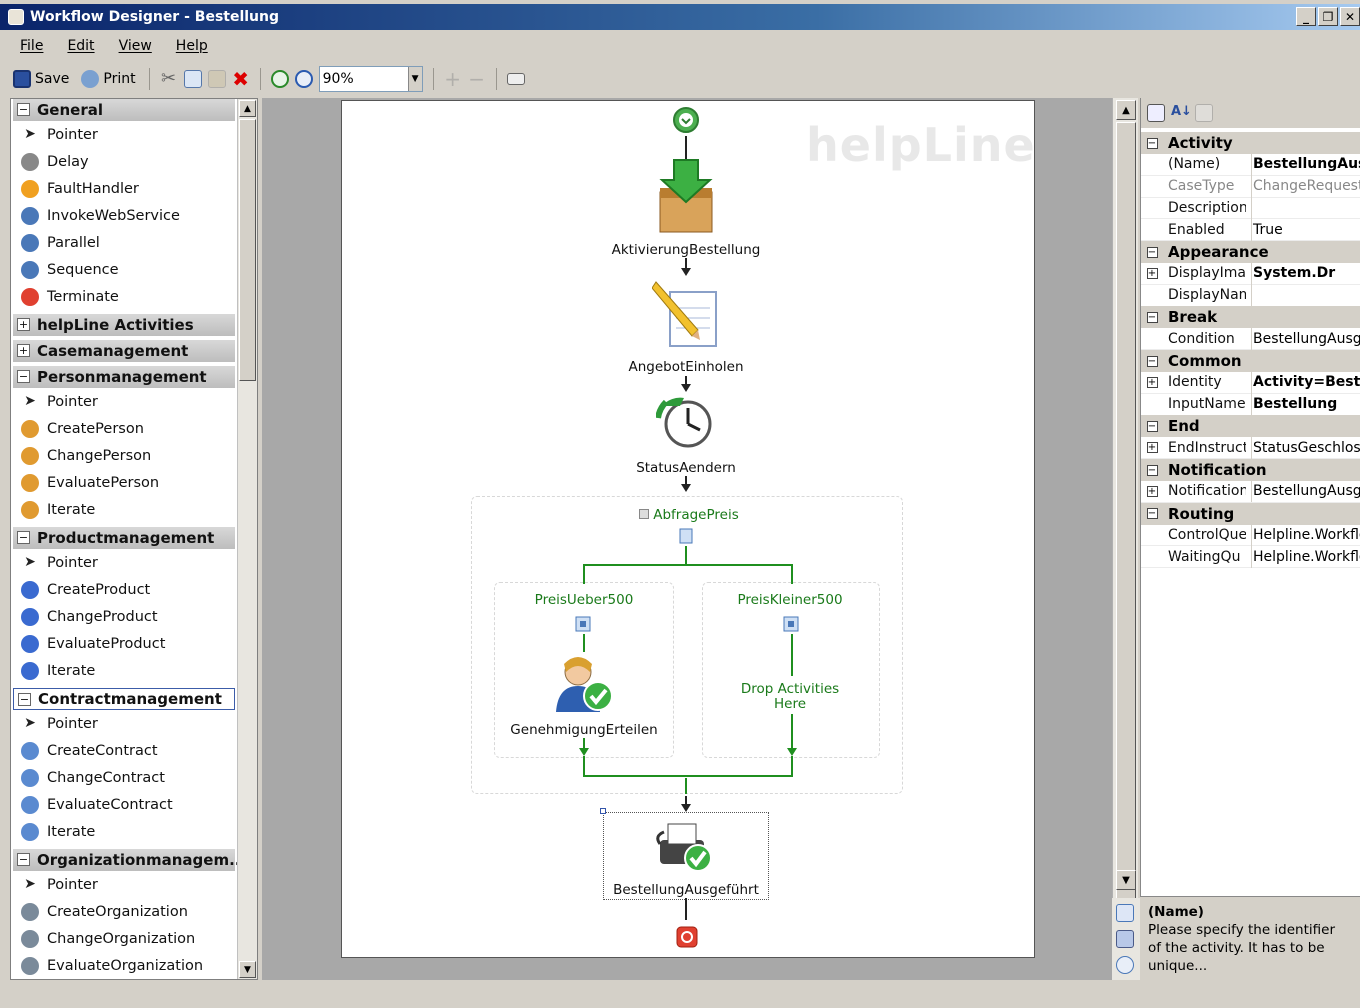 The height and width of the screenshot is (1008, 1360). What do you see at coordinates (1250, 273) in the screenshot?
I see `property-row: + DisplayImag System.Dr` at bounding box center [1250, 273].